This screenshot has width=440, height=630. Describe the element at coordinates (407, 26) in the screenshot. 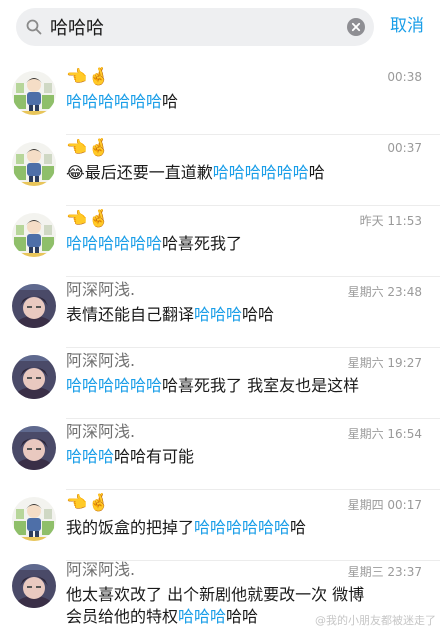

I see `cancel-button: 取消` at that location.